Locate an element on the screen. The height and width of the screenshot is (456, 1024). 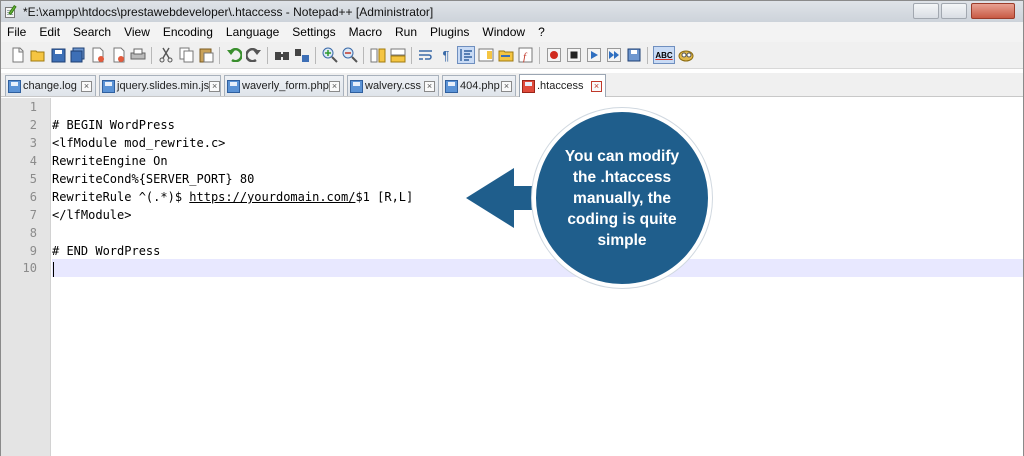
code-text: </lfModule> is located at coordinates (92, 215).